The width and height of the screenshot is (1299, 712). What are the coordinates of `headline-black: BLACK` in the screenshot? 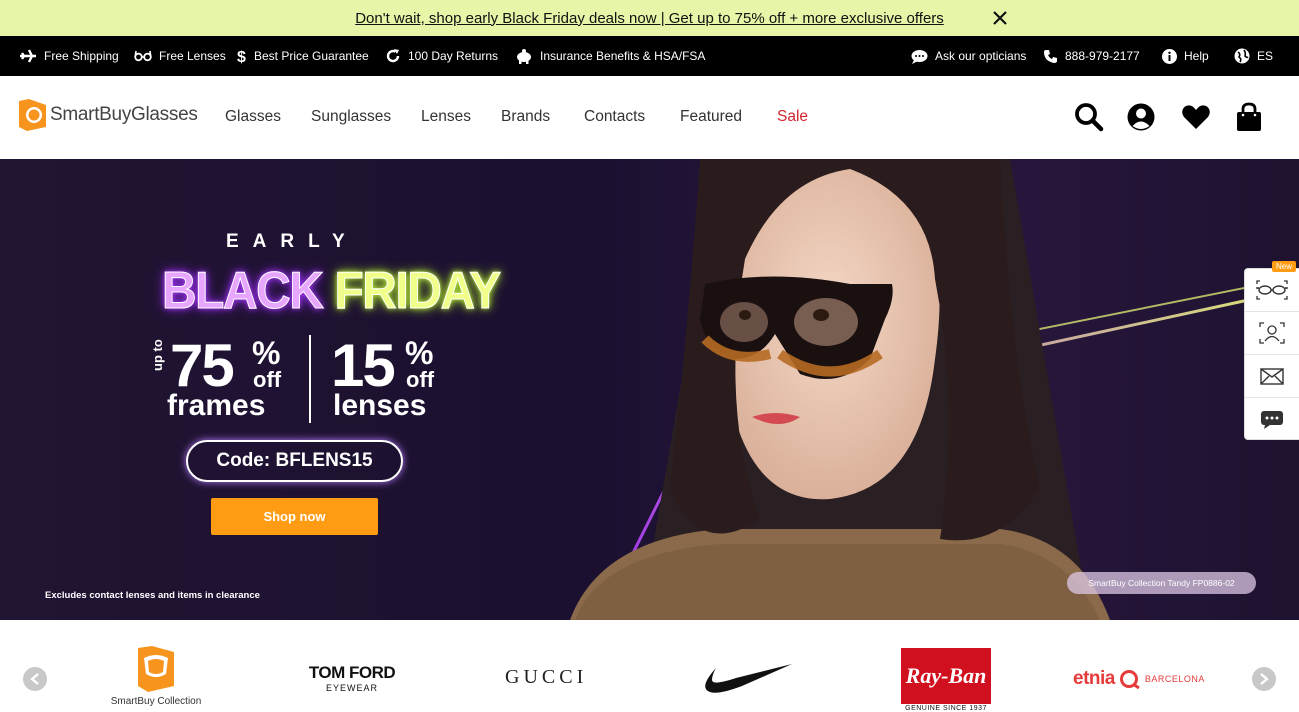 It's located at (243, 291).